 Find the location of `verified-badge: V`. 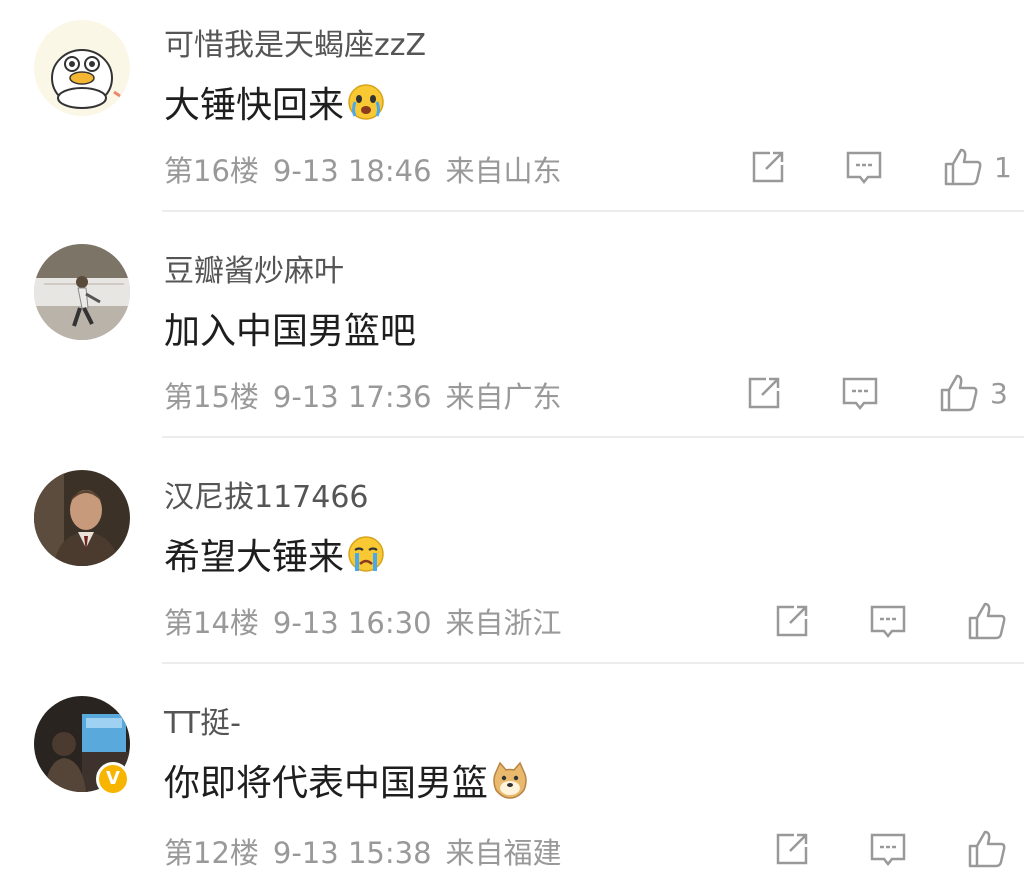

verified-badge: V is located at coordinates (113, 779).